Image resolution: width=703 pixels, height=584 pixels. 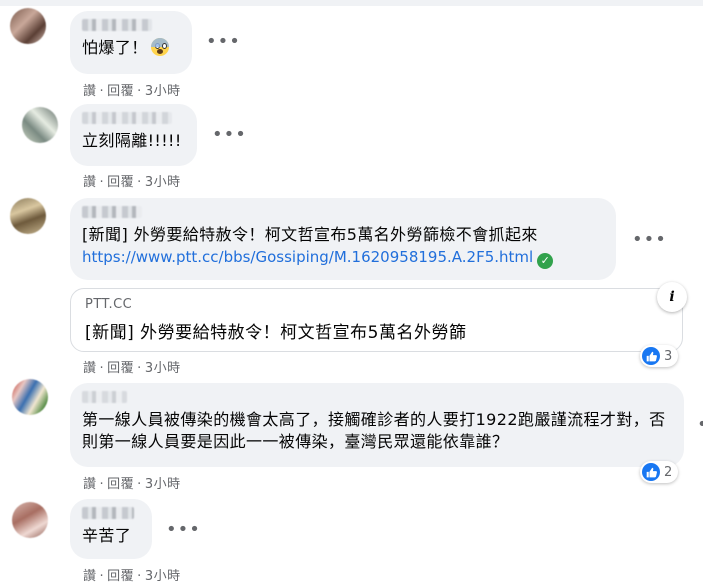 I want to click on link-preview-card: PTT.CC [新聞] 外勞要給特赦令！柯文哲宣布5萬名外勞篩, so click(x=376, y=320).